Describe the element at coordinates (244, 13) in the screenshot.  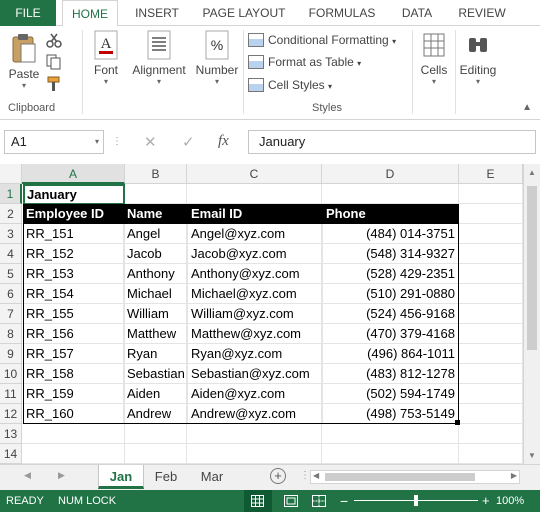
I see `tab-page-layout: PAGE LAYOUT` at that location.